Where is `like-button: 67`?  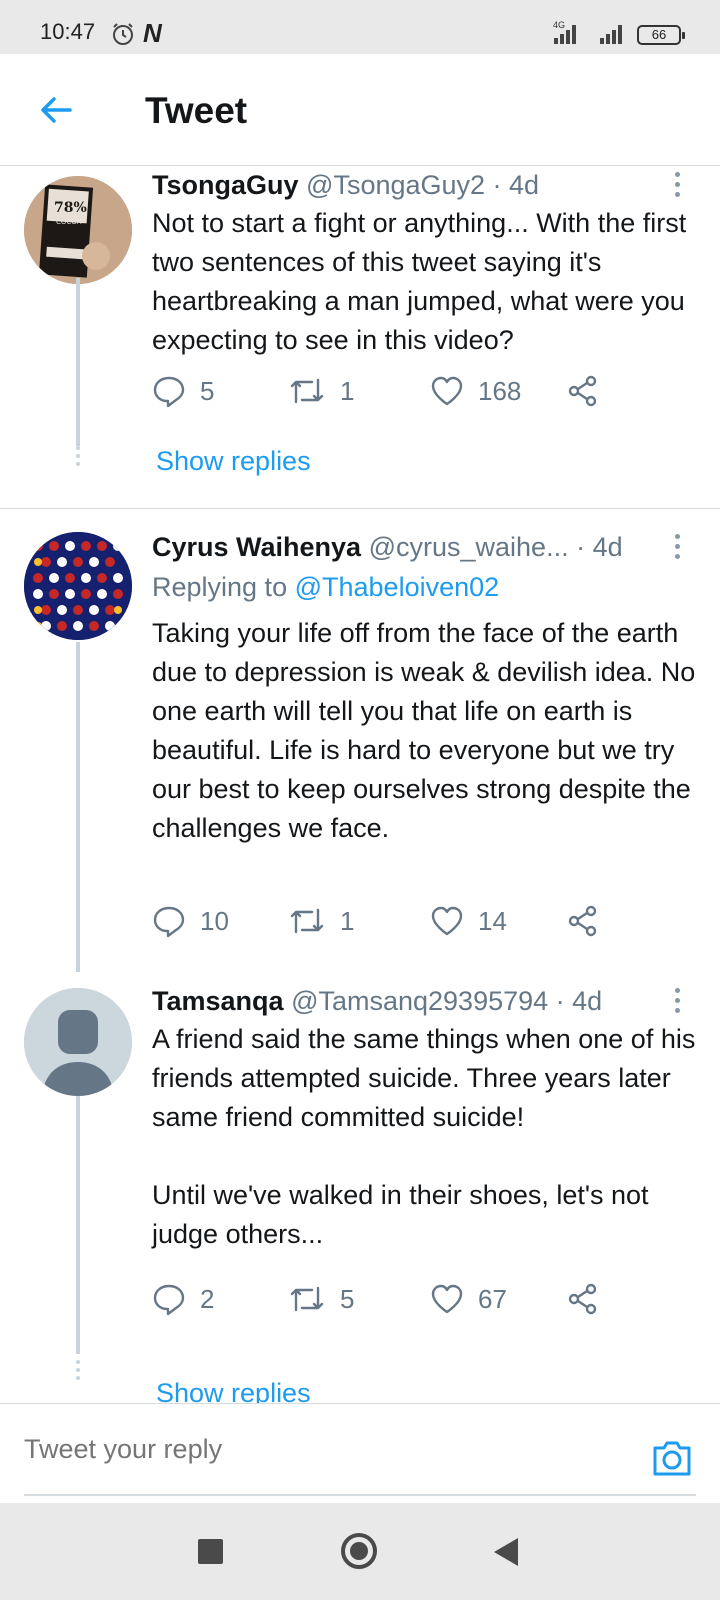
like-button: 67 is located at coordinates (468, 1299).